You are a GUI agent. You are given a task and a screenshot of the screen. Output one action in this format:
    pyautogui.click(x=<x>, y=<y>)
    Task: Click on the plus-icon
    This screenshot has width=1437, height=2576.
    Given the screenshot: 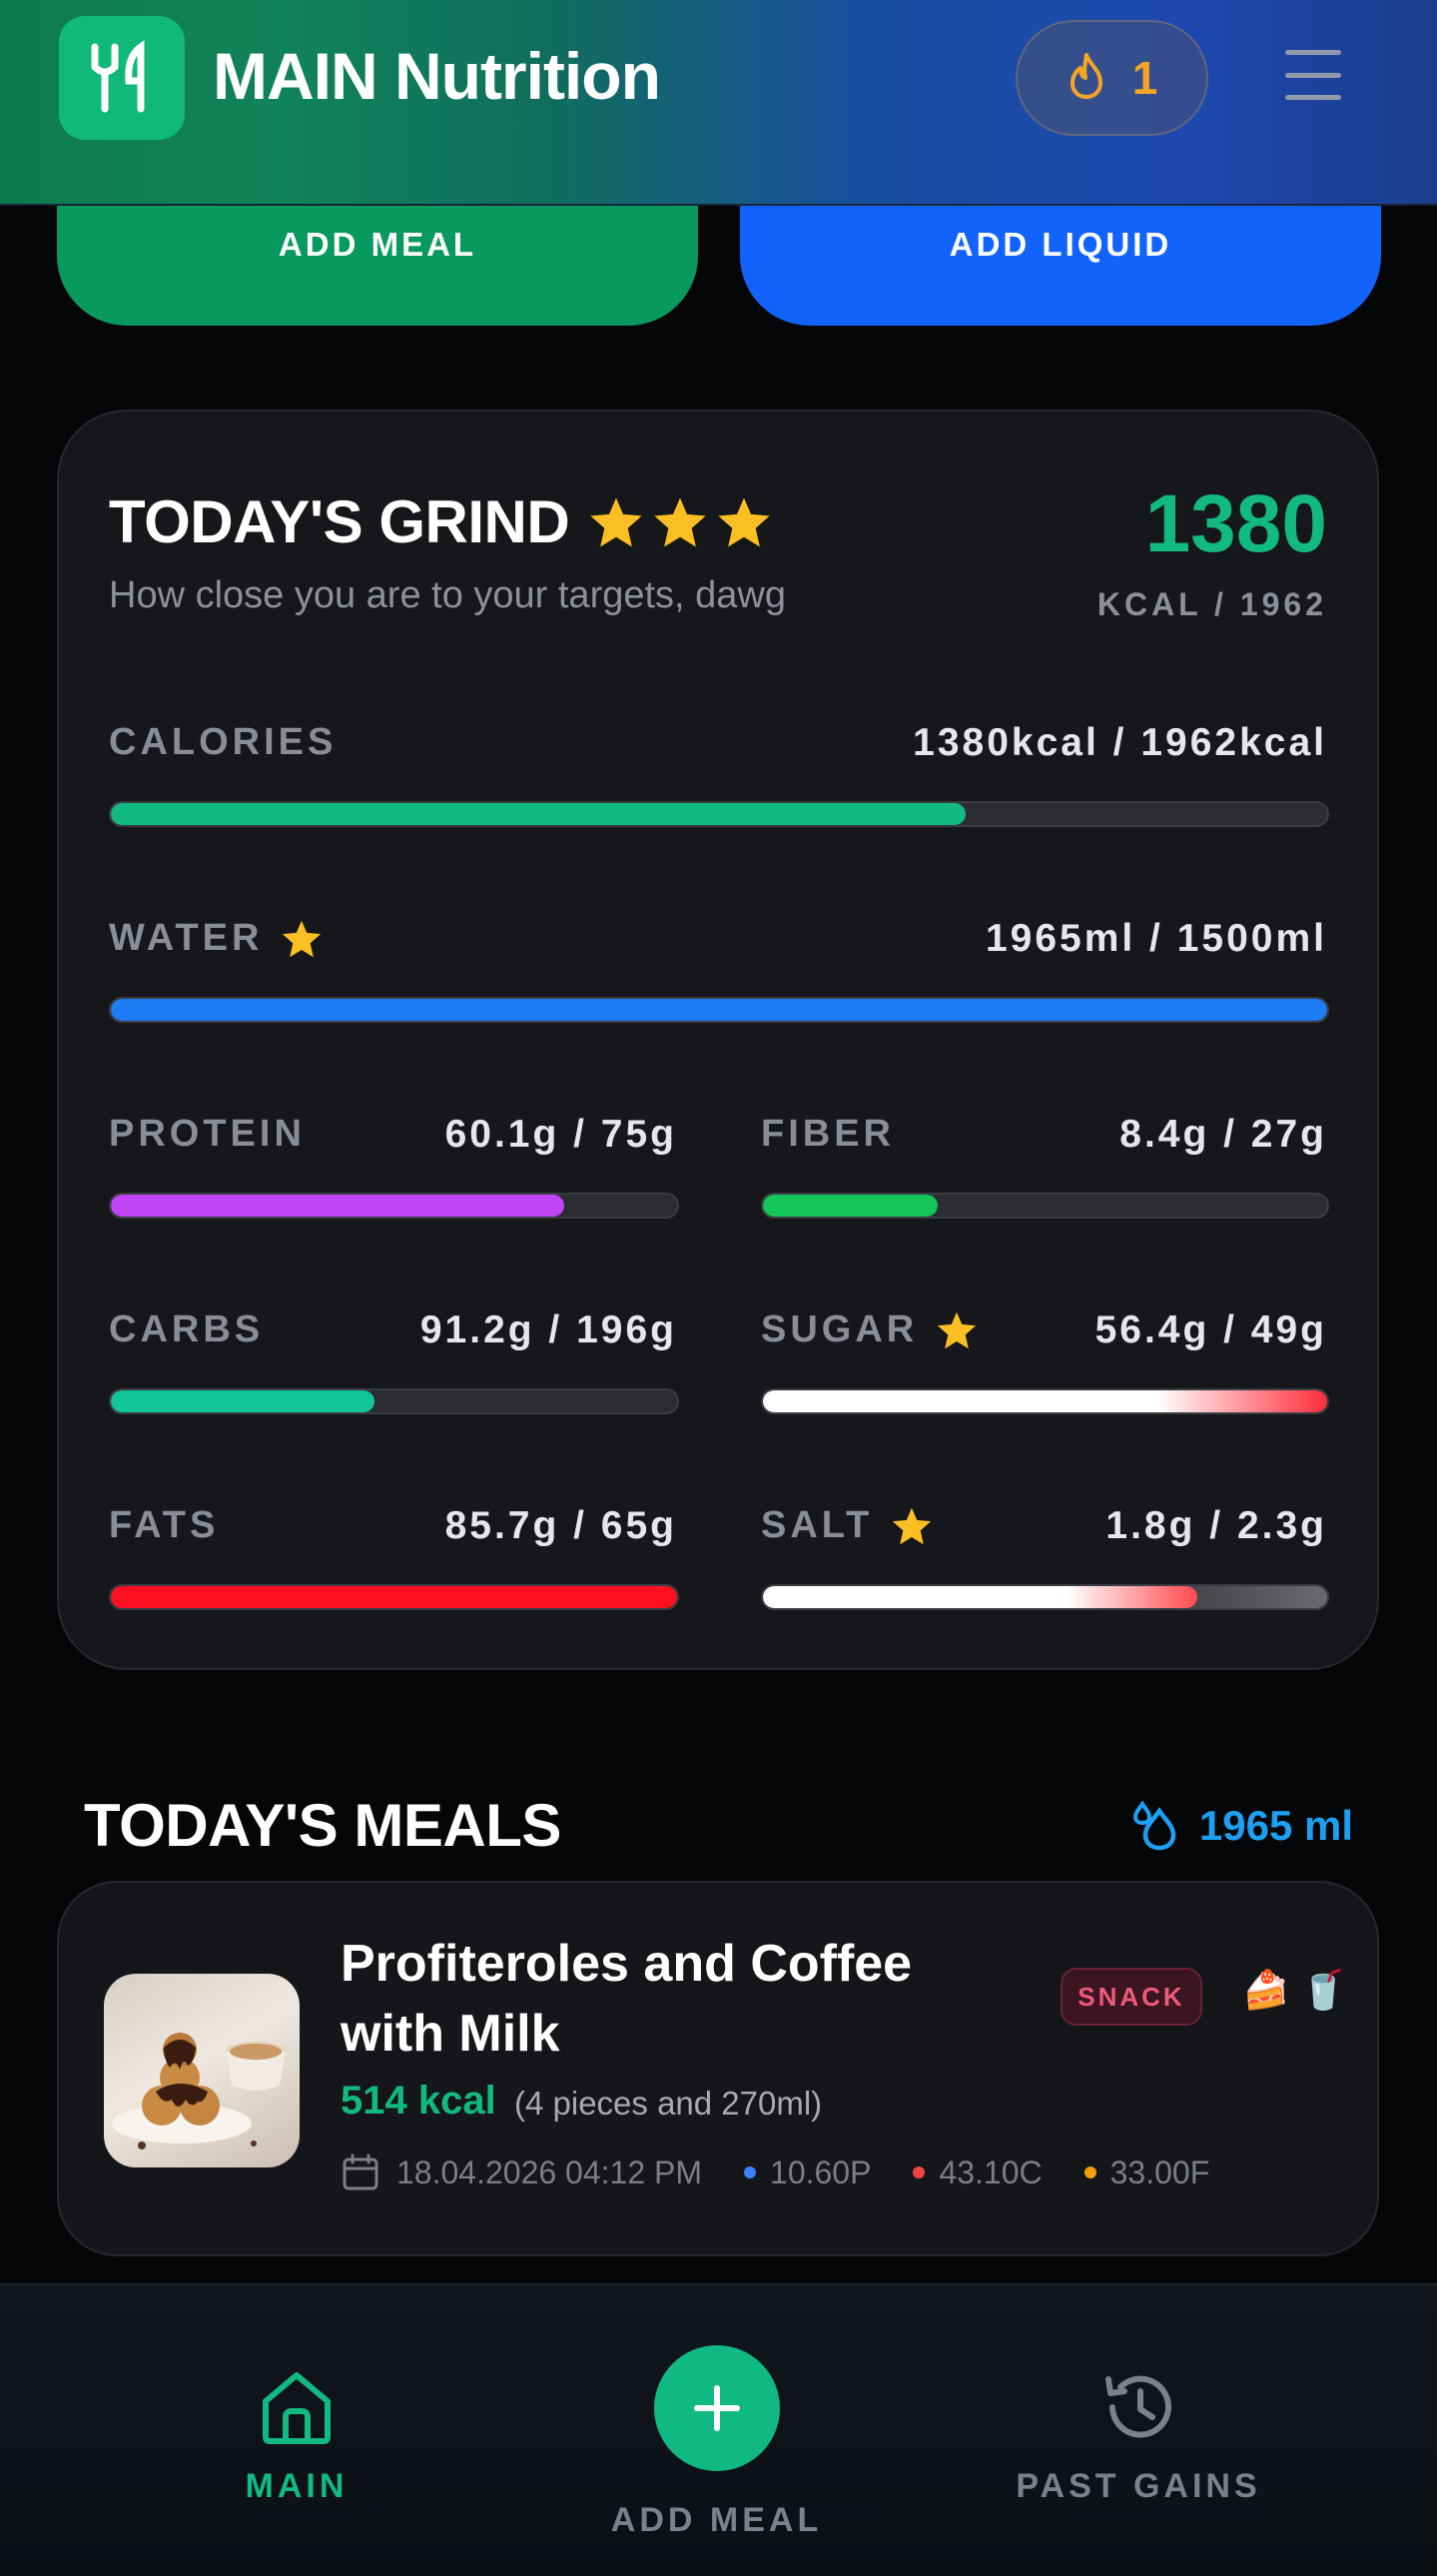 What is the action you would take?
    pyautogui.click(x=716, y=2408)
    